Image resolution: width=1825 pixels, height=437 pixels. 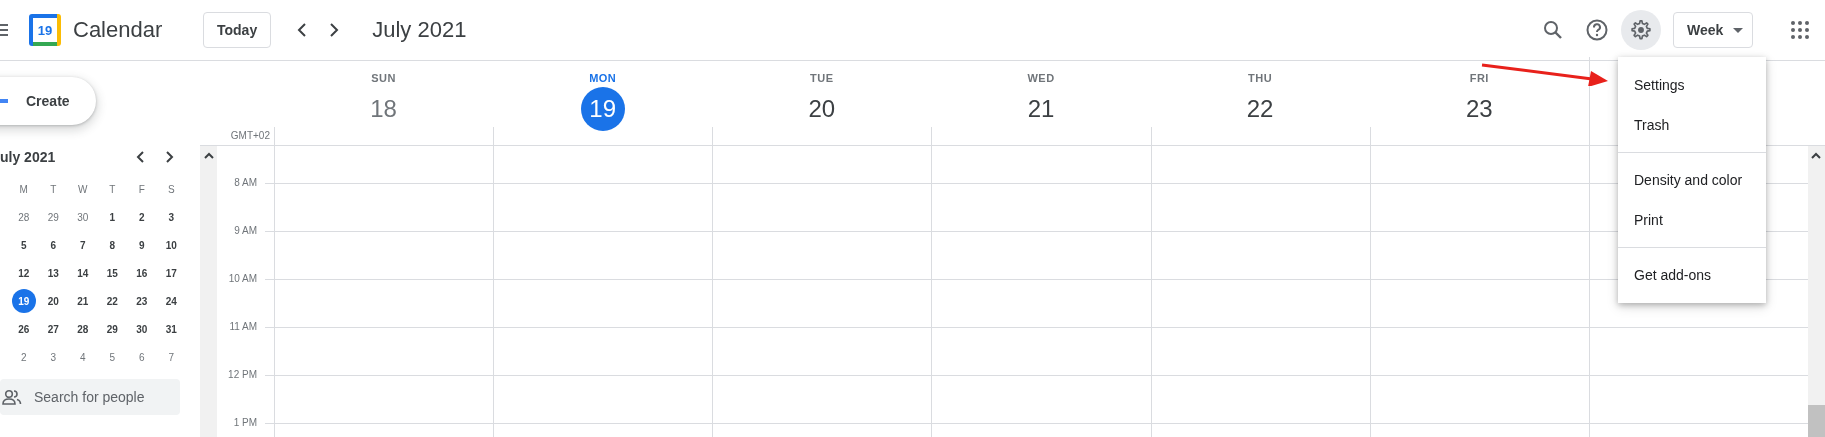 What do you see at coordinates (383, 78) in the screenshot?
I see `day-name: SUN` at bounding box center [383, 78].